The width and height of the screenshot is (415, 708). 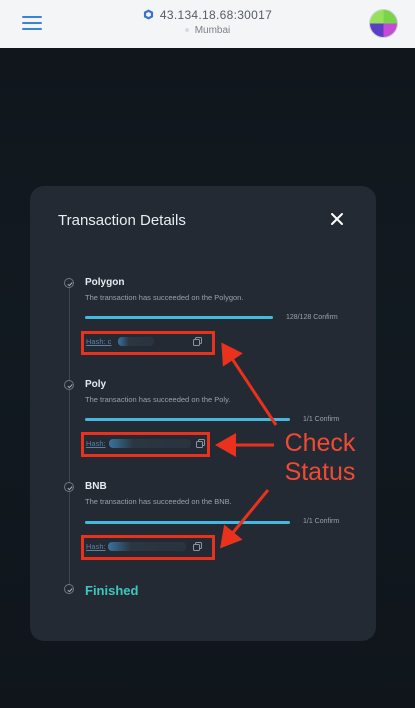 What do you see at coordinates (320, 472) in the screenshot?
I see `annotation-text-status: Status` at bounding box center [320, 472].